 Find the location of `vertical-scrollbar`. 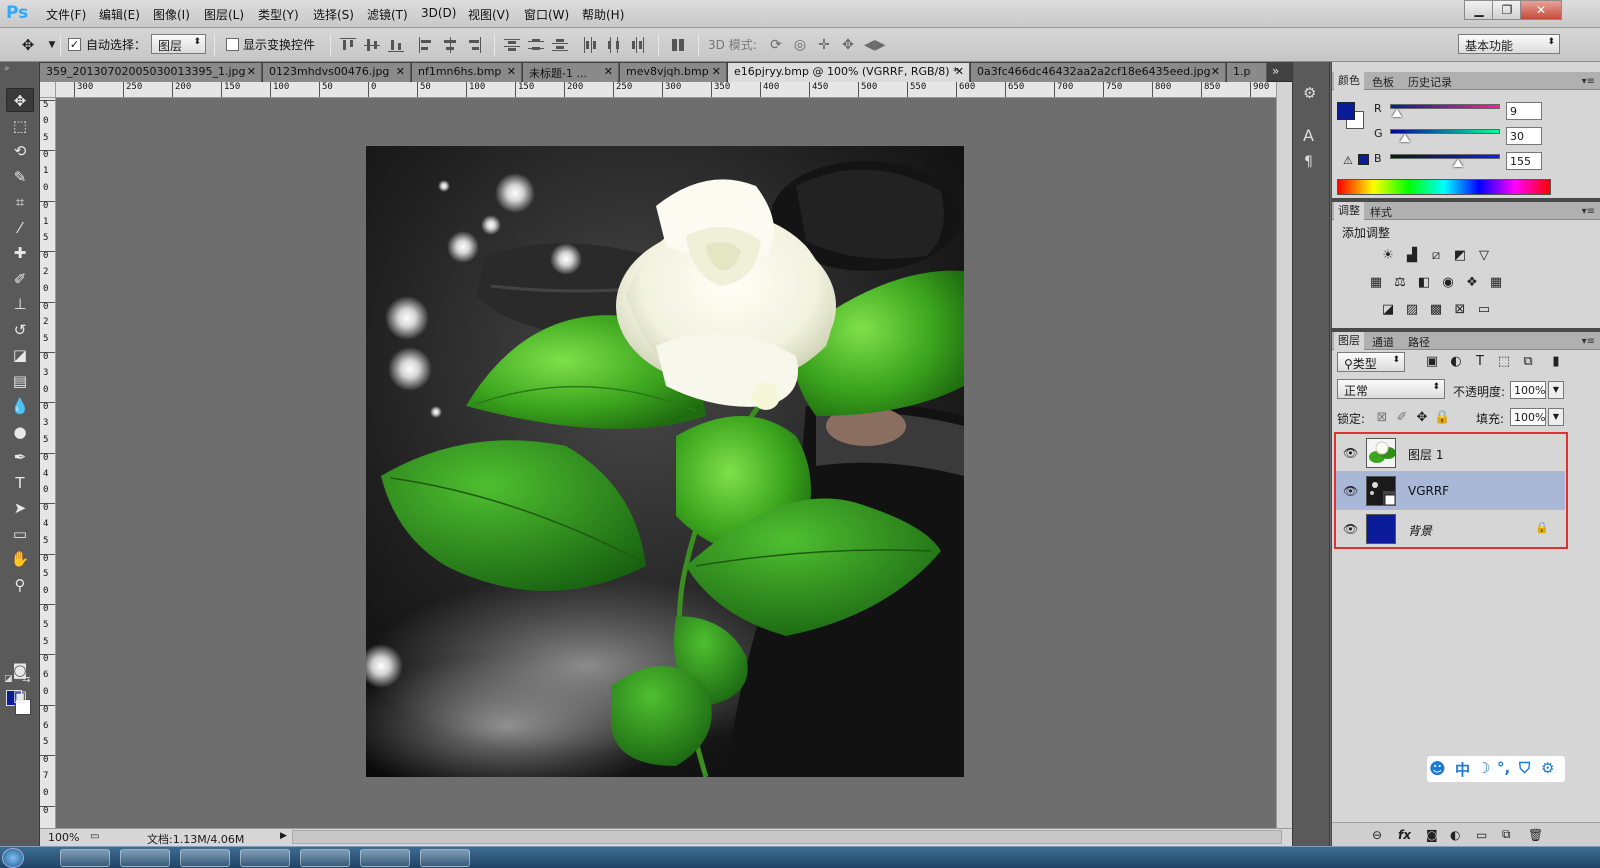

vertical-scrollbar is located at coordinates (1284, 455).